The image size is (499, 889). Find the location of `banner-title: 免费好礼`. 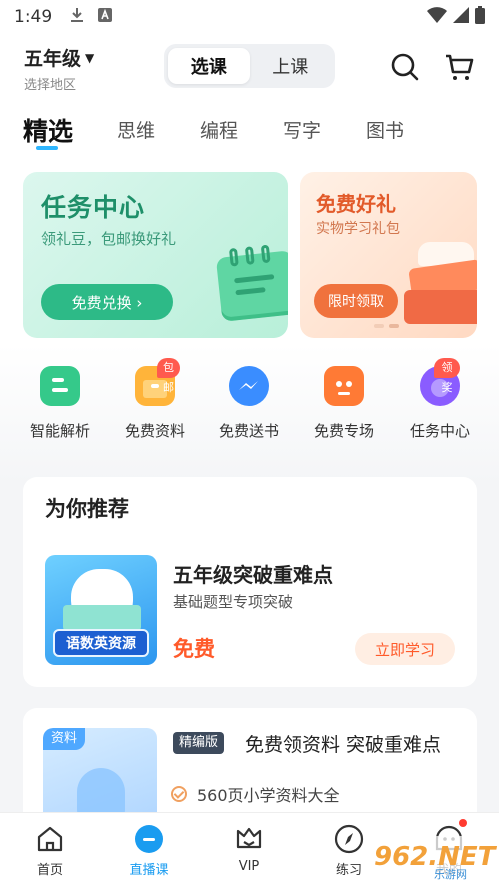

banner-title: 免费好礼 is located at coordinates (356, 204).